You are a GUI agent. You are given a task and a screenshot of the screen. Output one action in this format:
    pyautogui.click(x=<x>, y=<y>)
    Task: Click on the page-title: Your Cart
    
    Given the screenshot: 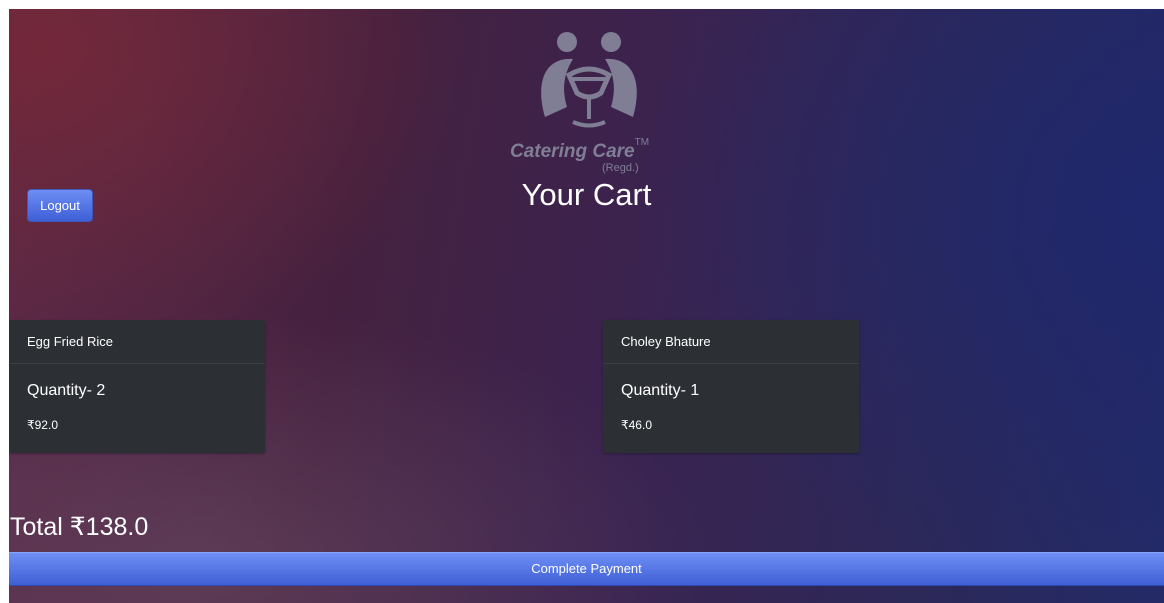 What is the action you would take?
    pyautogui.click(x=586, y=194)
    